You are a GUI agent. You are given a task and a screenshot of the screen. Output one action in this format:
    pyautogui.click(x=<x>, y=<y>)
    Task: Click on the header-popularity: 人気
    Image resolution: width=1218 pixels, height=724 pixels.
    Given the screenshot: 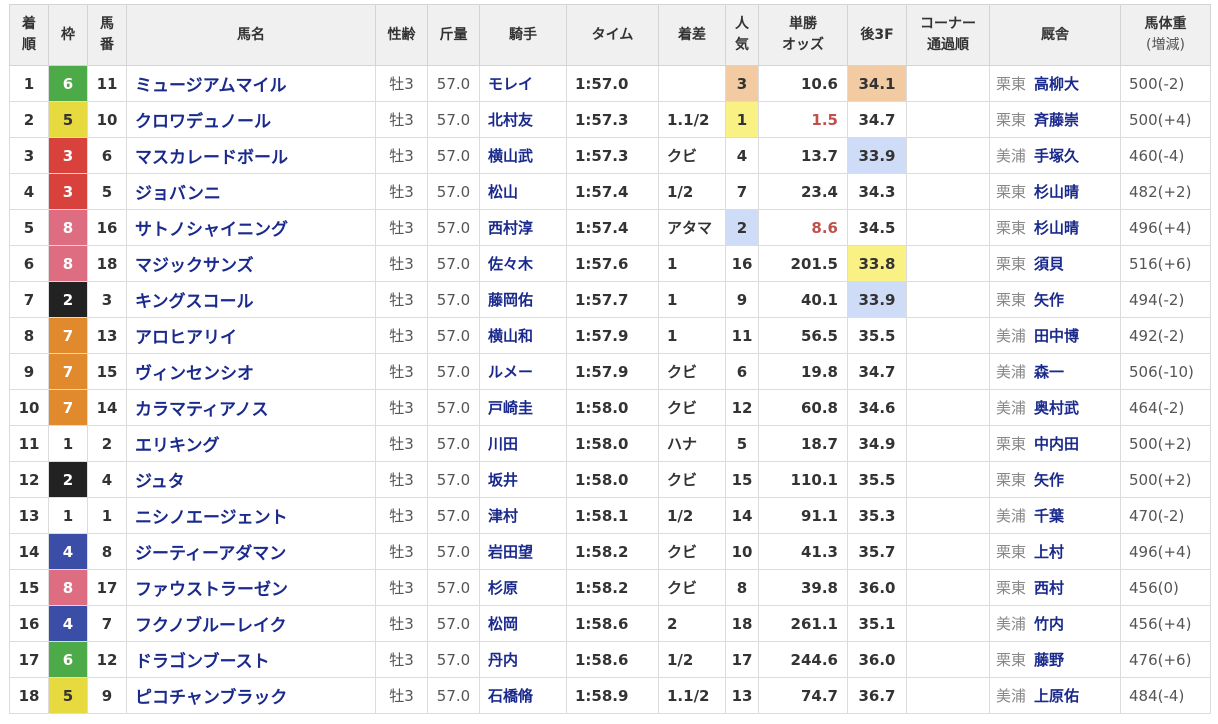 What is the action you would take?
    pyautogui.click(x=742, y=35)
    